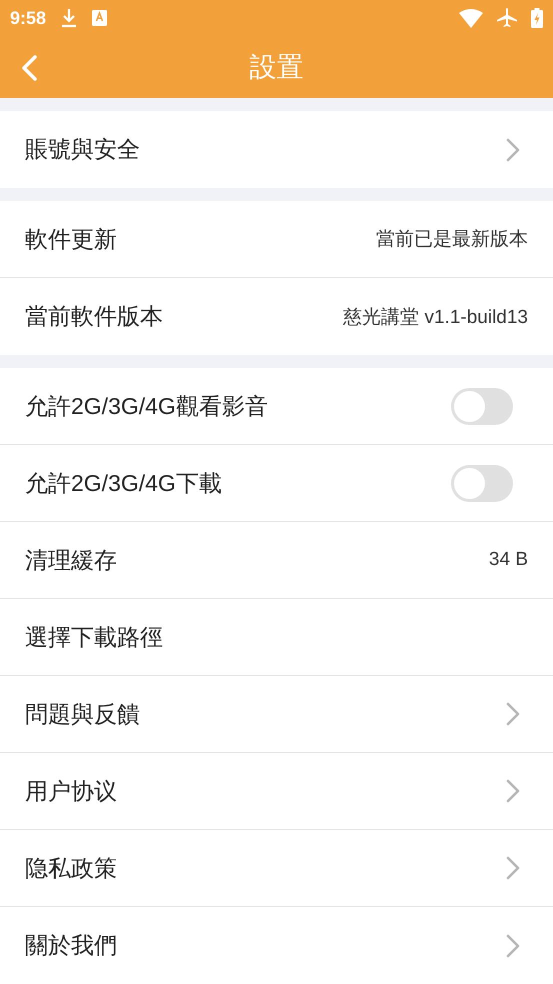 The image size is (553, 984). What do you see at coordinates (94, 316) in the screenshot?
I see `setting-label: 當前軟件版本` at bounding box center [94, 316].